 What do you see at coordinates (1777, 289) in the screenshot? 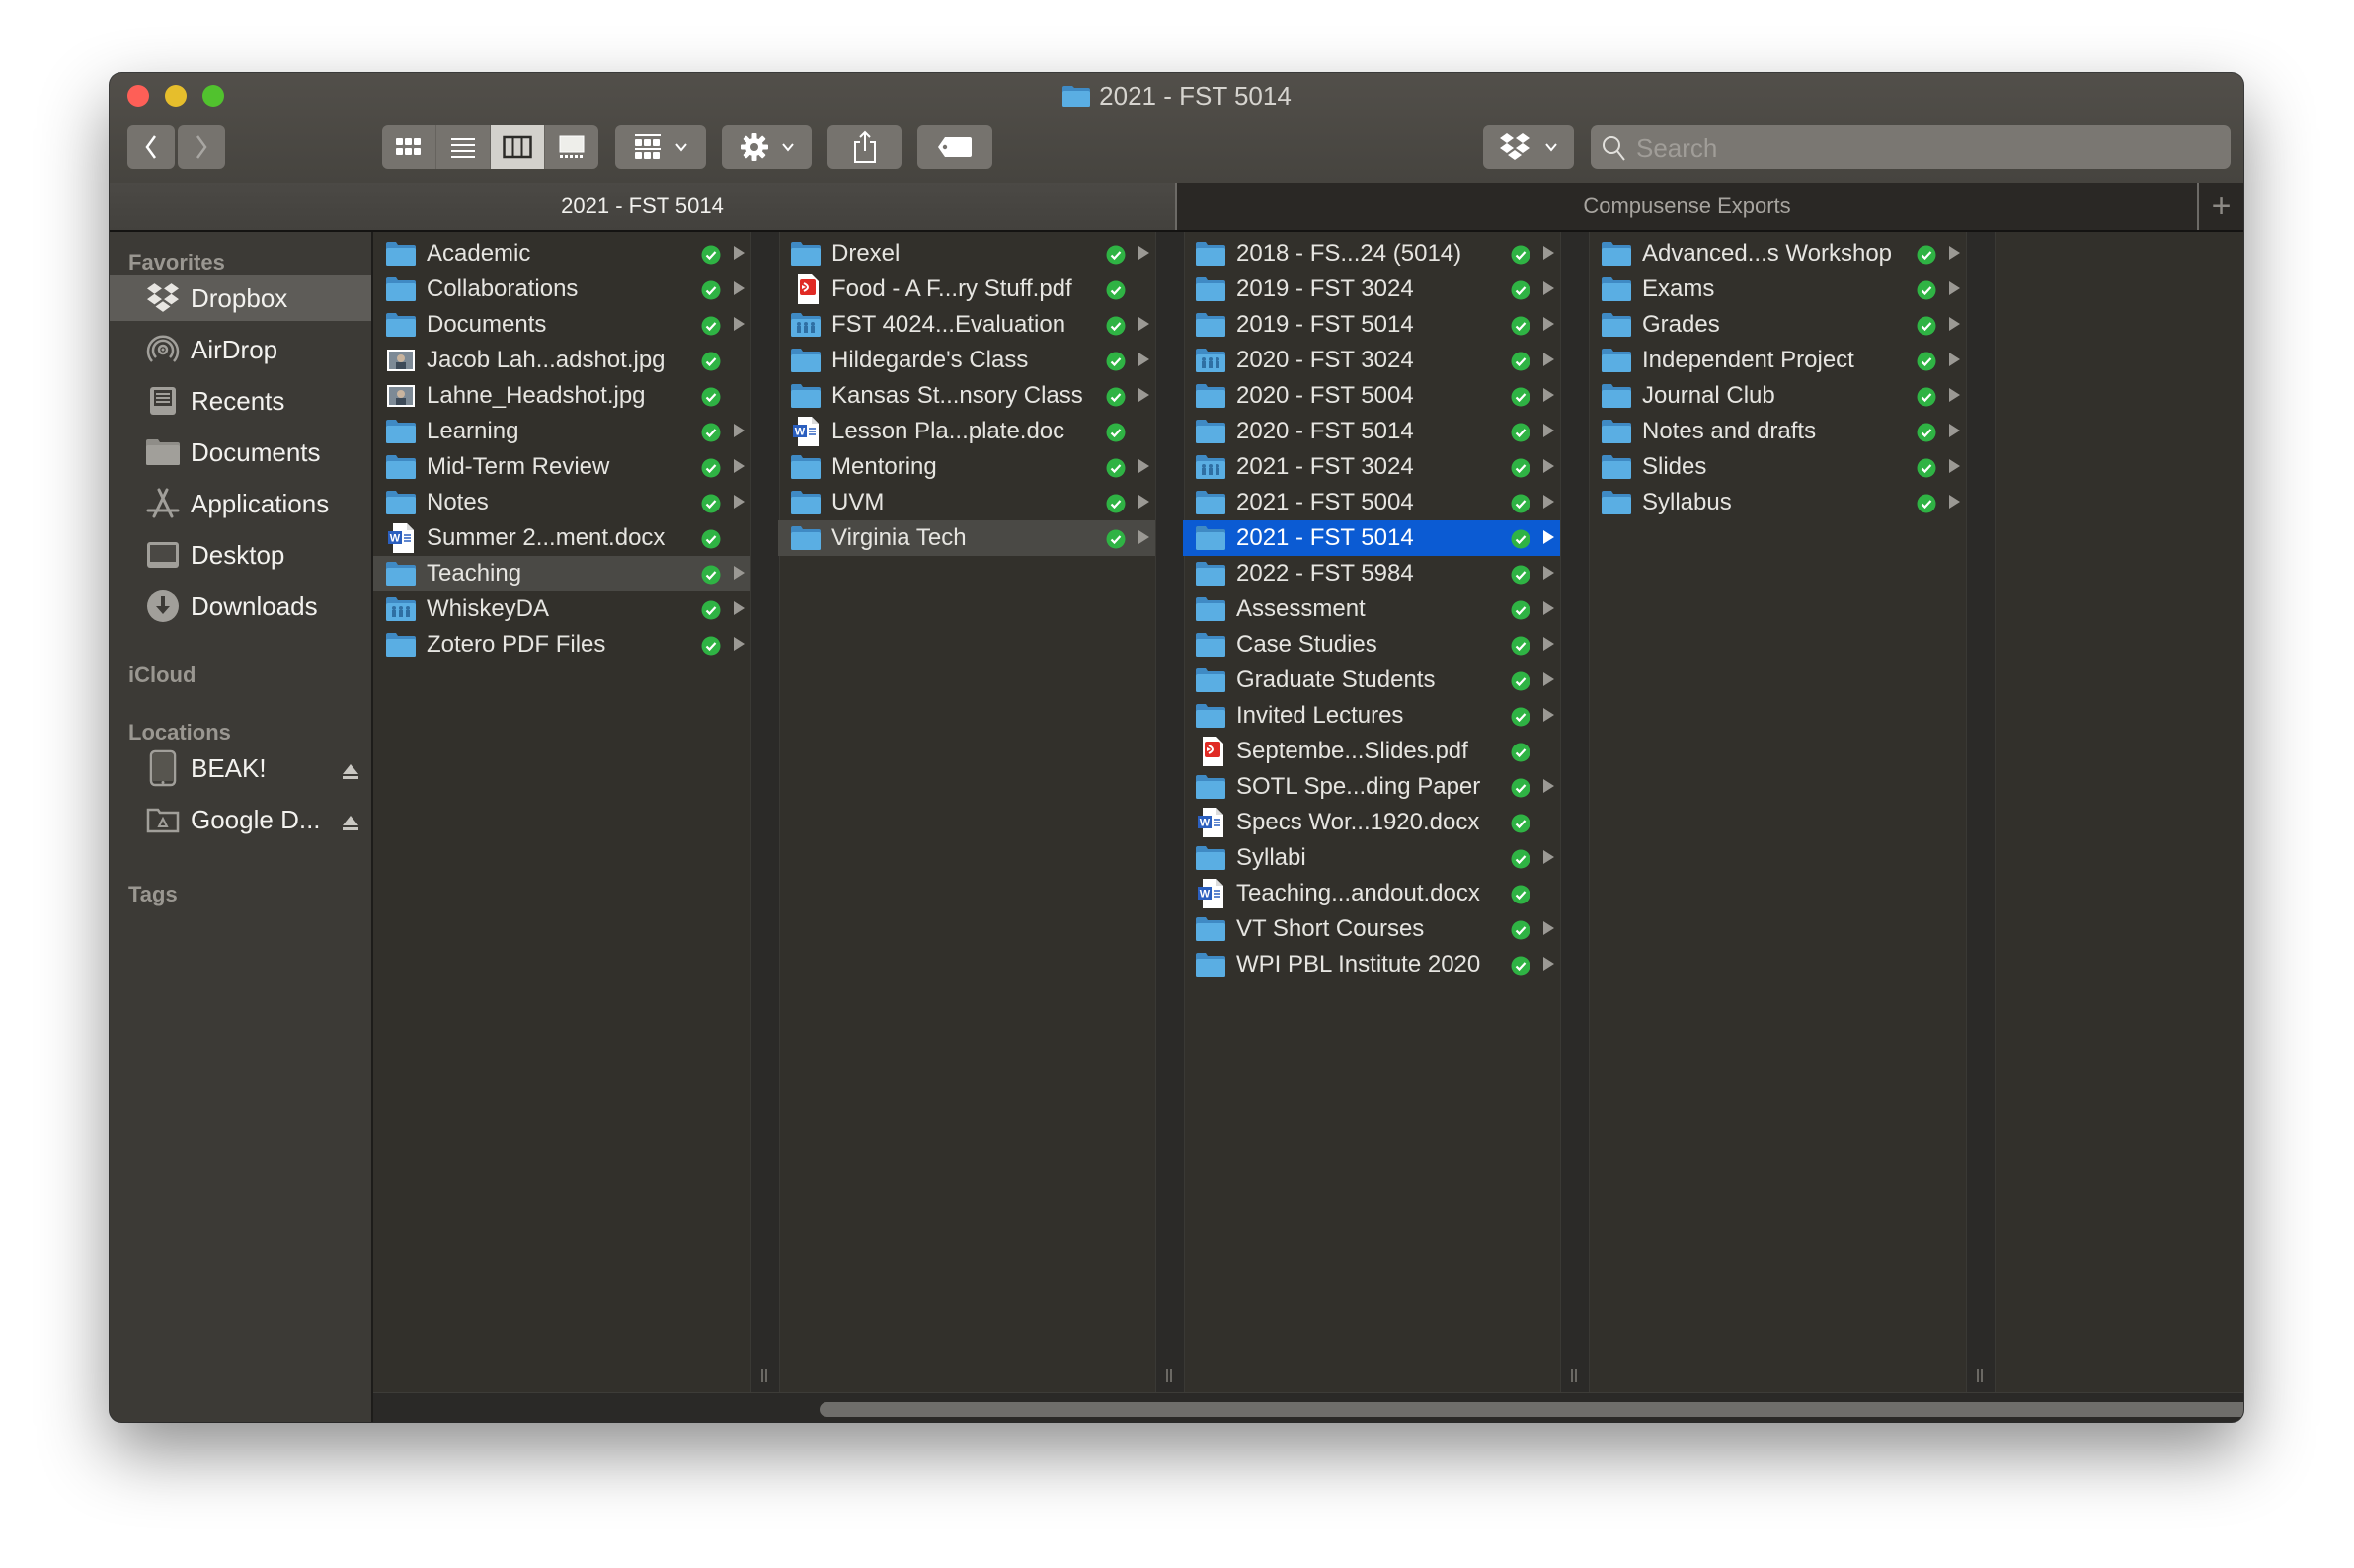
I see `file-row: Exams` at bounding box center [1777, 289].